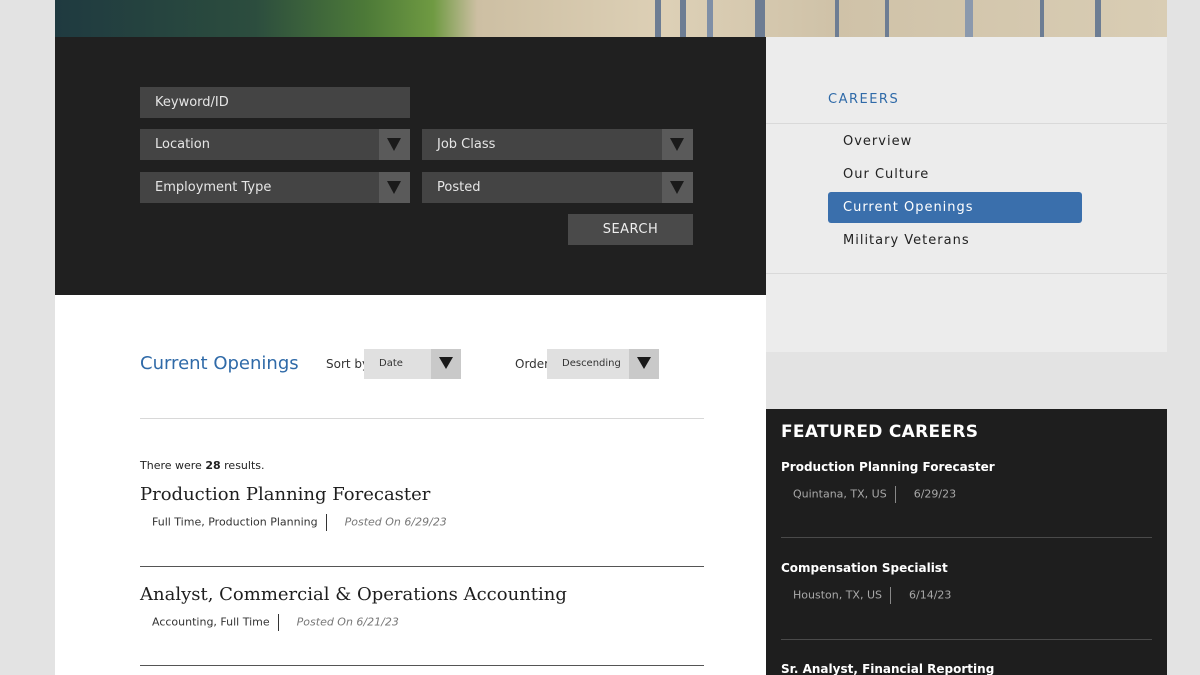  Describe the element at coordinates (955, 141) in the screenshot. I see `sidenav-item-overview: Overview` at that location.